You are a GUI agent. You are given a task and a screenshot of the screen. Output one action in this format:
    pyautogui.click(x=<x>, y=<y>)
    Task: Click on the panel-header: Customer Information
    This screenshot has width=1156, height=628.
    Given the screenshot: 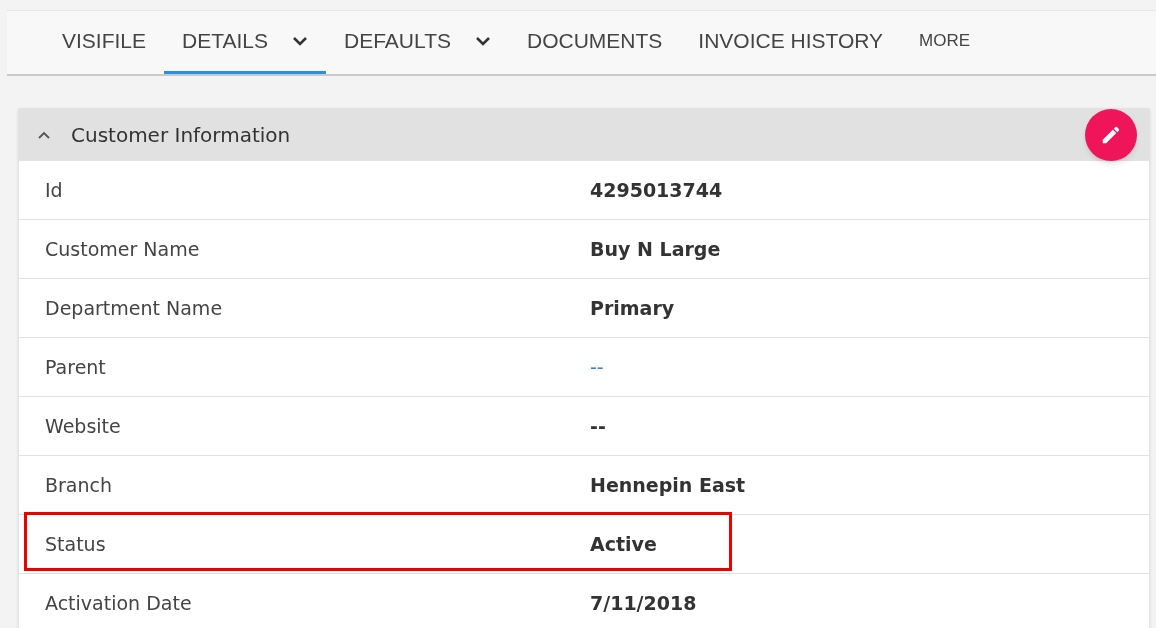 What is the action you would take?
    pyautogui.click(x=584, y=135)
    